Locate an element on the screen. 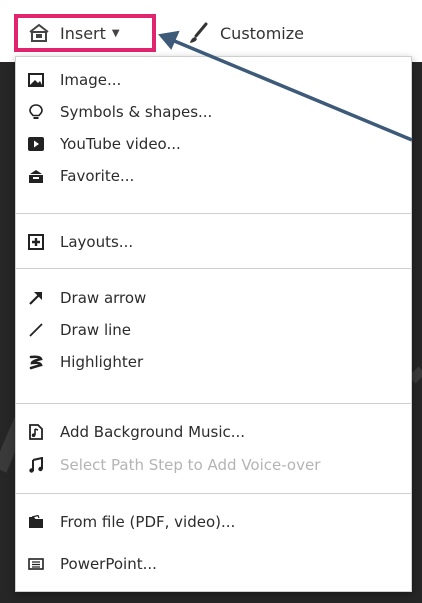 Image resolution: width=422 pixels, height=603 pixels. customize-label: Customize is located at coordinates (262, 33).